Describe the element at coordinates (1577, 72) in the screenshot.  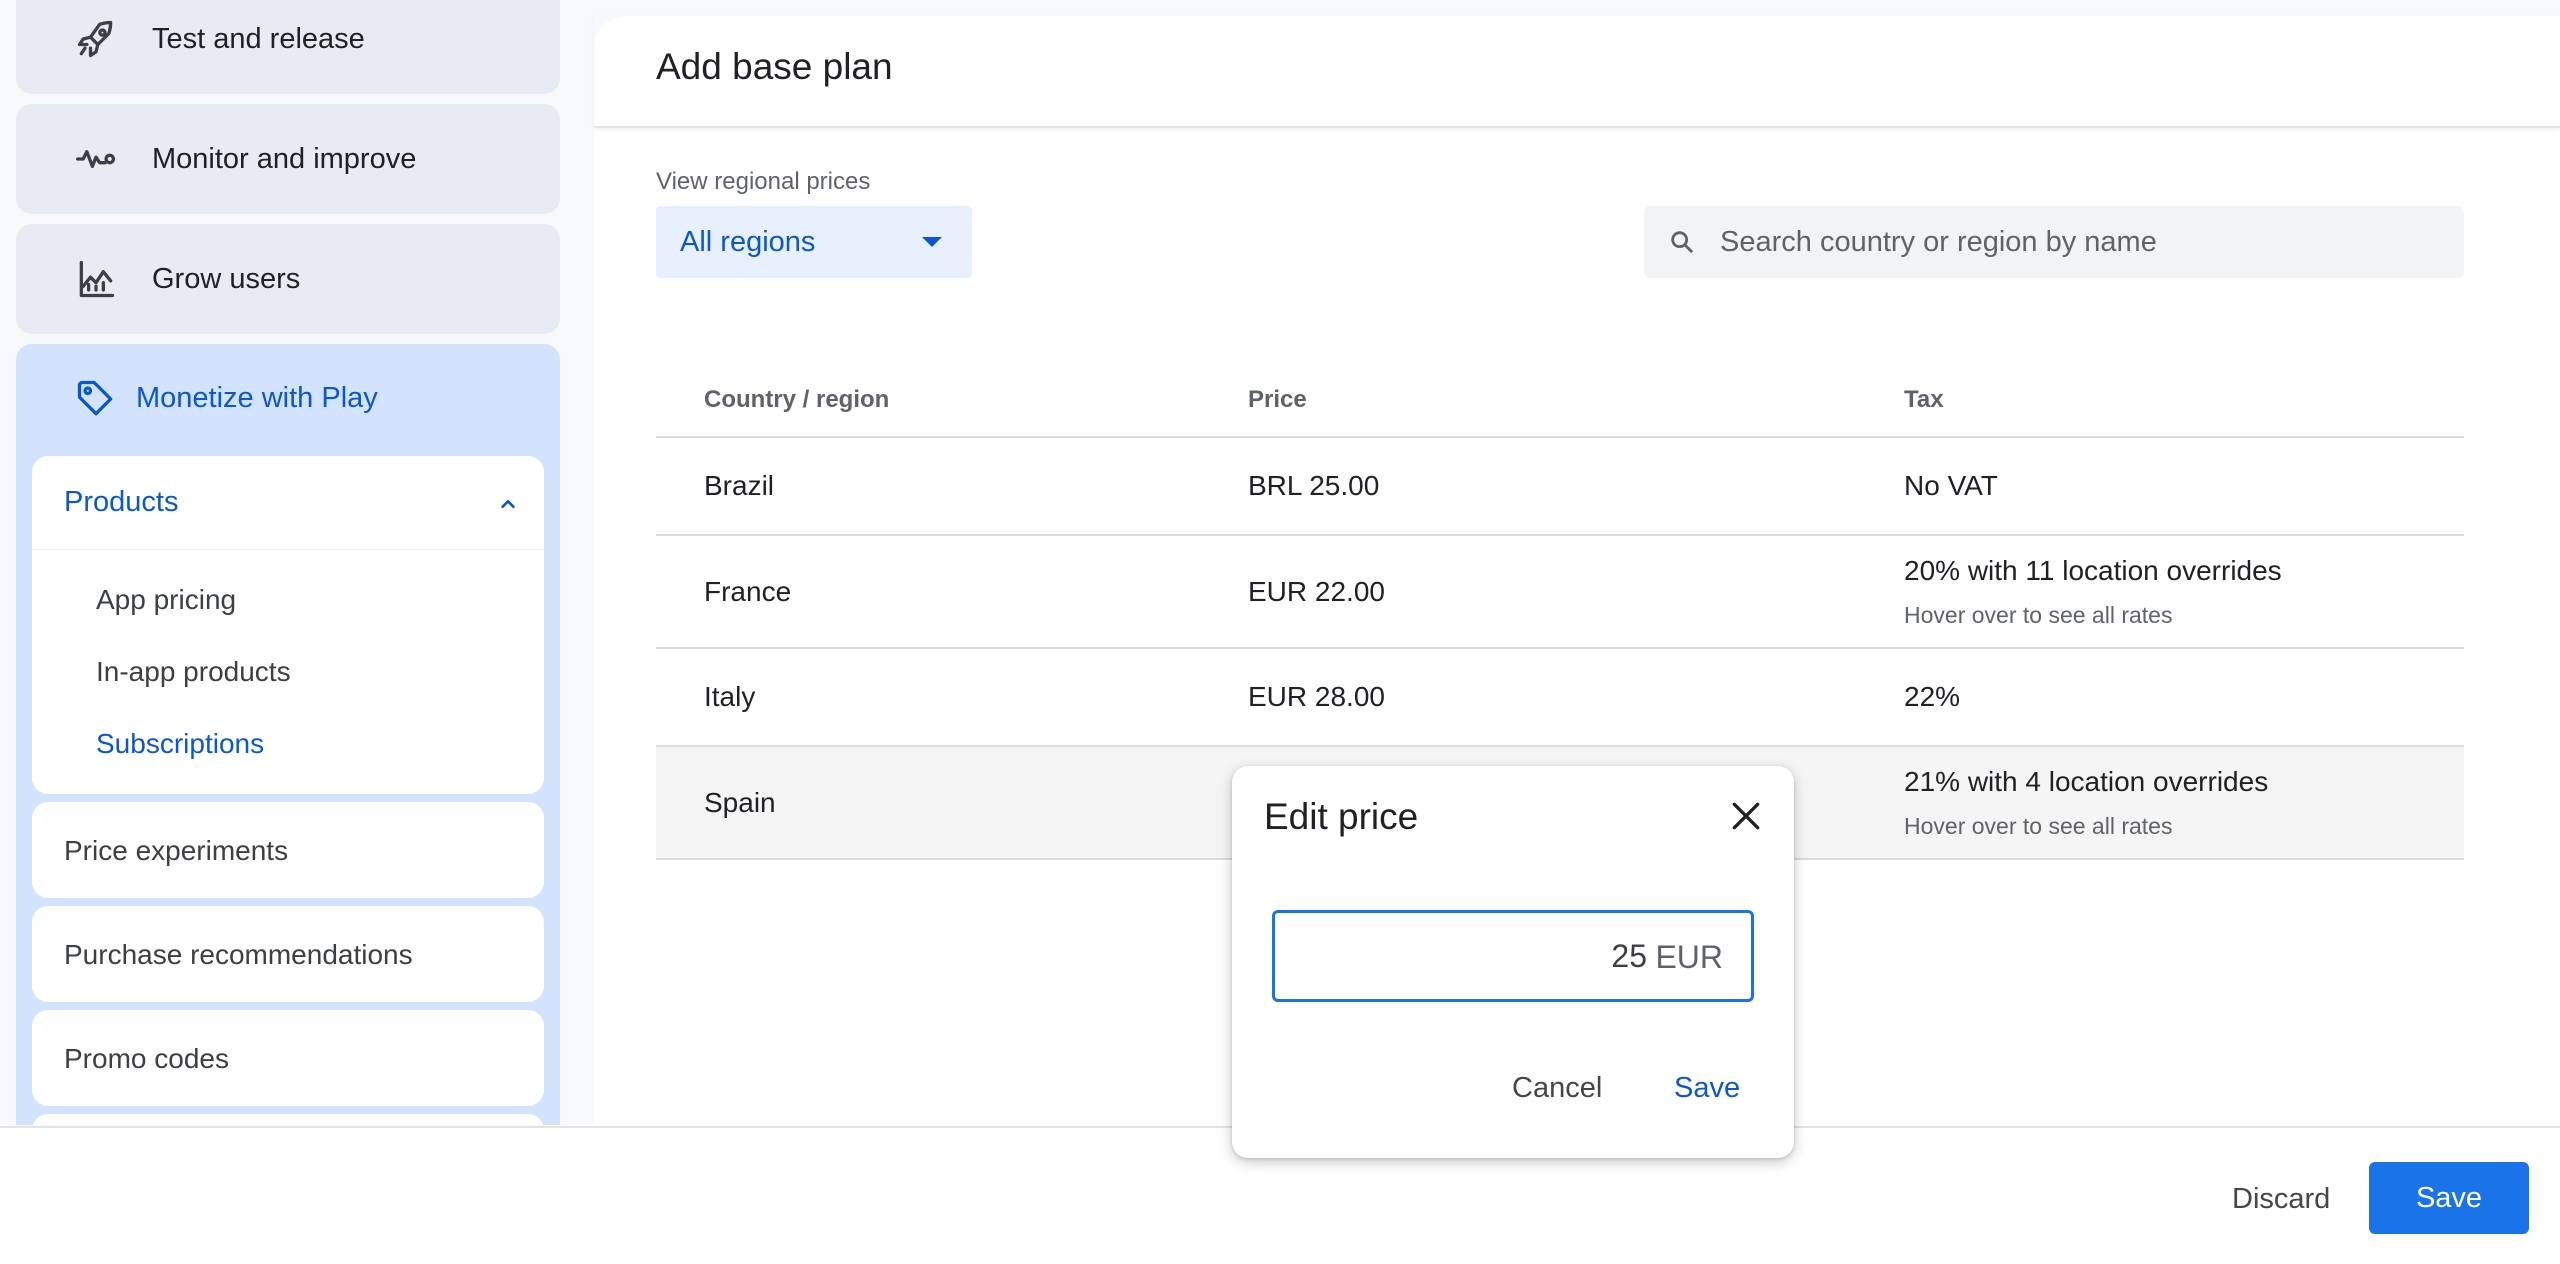
I see `page-header: Add base plan` at that location.